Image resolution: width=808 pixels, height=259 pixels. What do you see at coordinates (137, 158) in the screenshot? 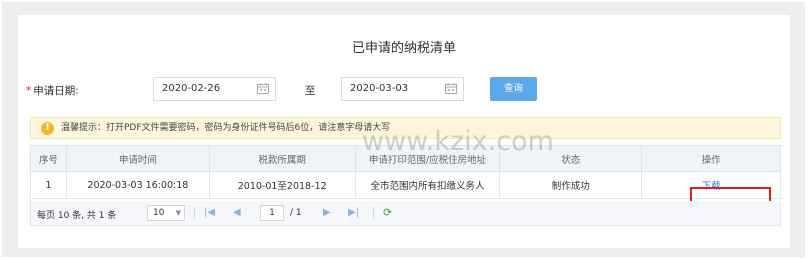
I see `header-apply-time: 申请时间` at bounding box center [137, 158].